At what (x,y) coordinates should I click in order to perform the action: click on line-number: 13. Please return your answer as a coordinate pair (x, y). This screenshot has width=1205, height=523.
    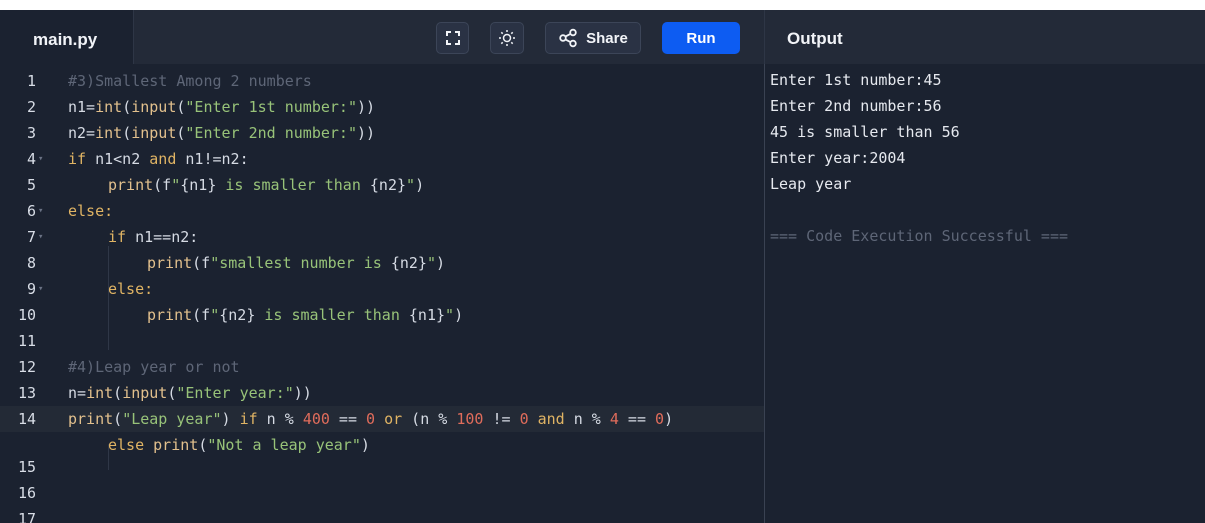
    Looking at the image, I should click on (26, 393).